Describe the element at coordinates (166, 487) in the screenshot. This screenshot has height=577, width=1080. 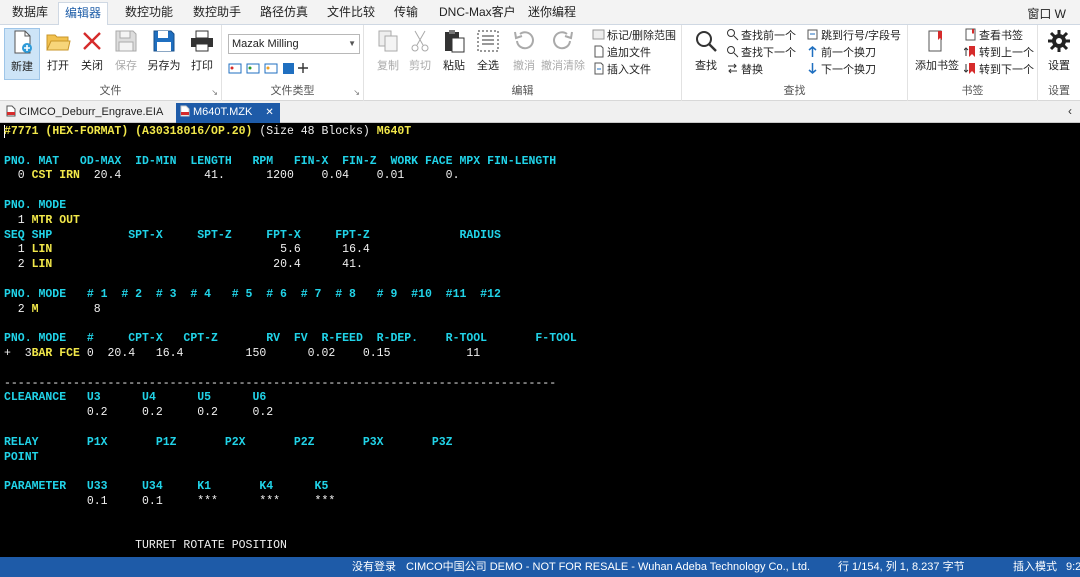
I see `code-token: PARAMETER U33 U34 K1 K4 K5` at that location.